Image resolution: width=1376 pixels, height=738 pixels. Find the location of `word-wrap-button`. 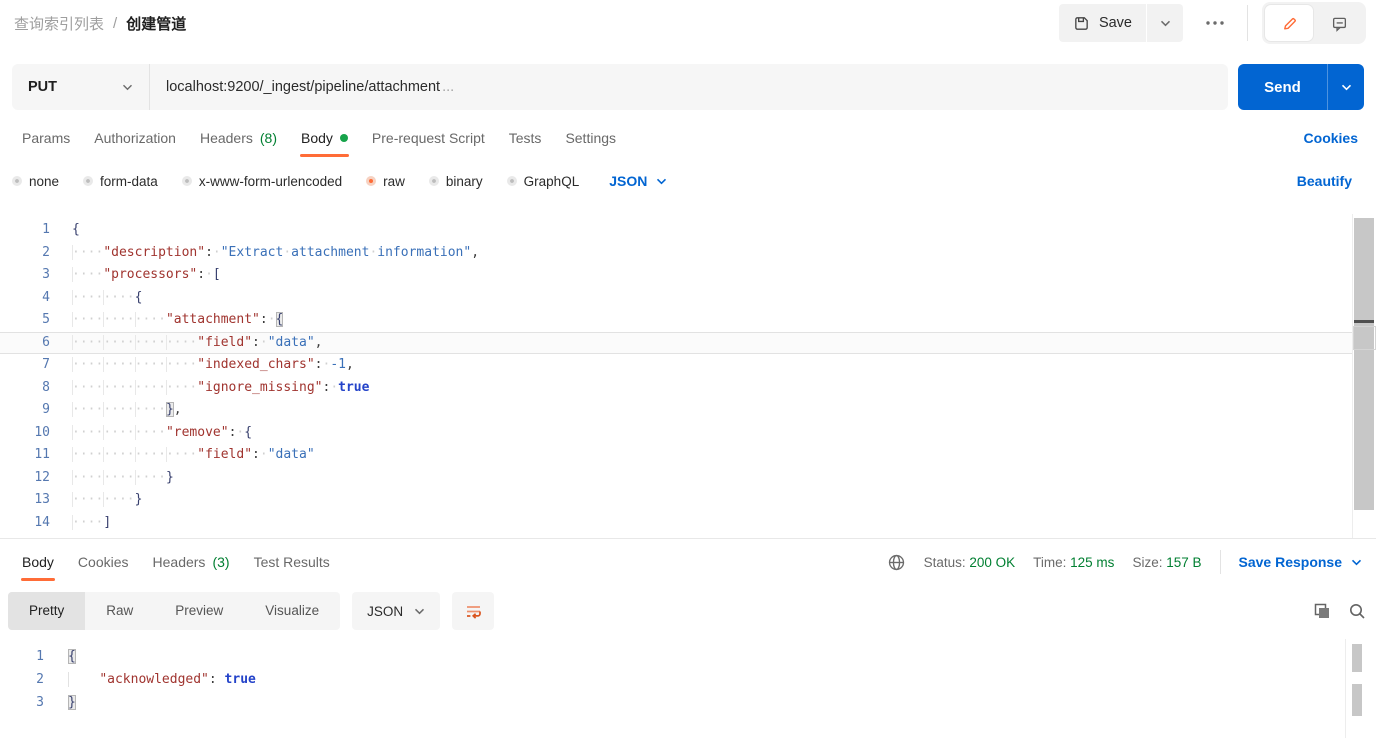

word-wrap-button is located at coordinates (473, 611).